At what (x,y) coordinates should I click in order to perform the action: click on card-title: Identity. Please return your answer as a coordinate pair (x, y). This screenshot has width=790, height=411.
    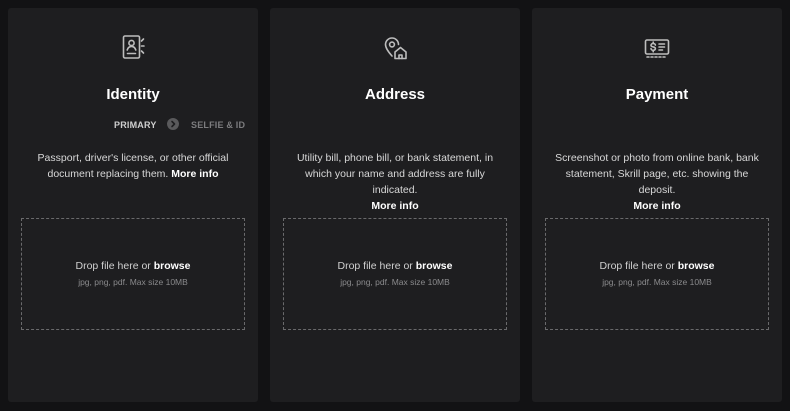
    Looking at the image, I should click on (133, 94).